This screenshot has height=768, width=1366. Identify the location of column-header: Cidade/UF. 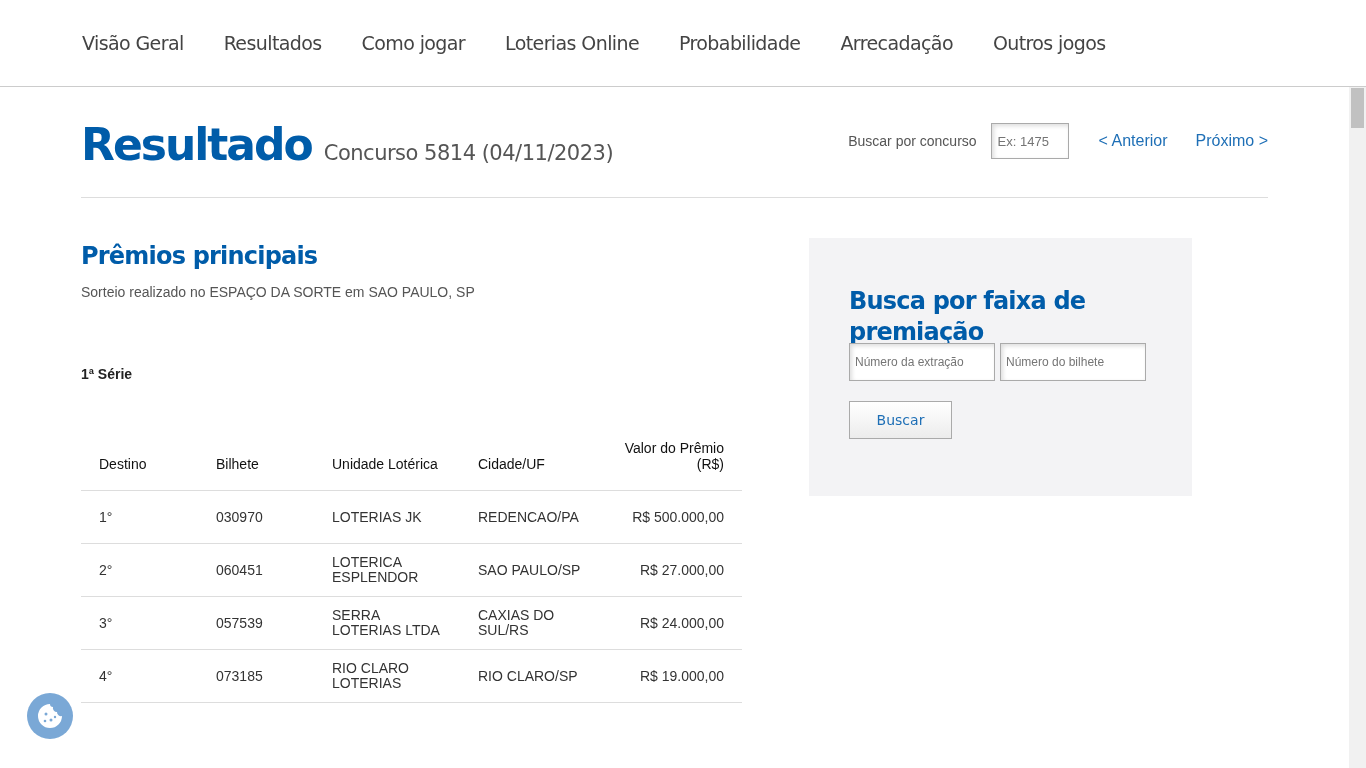
(533, 465).